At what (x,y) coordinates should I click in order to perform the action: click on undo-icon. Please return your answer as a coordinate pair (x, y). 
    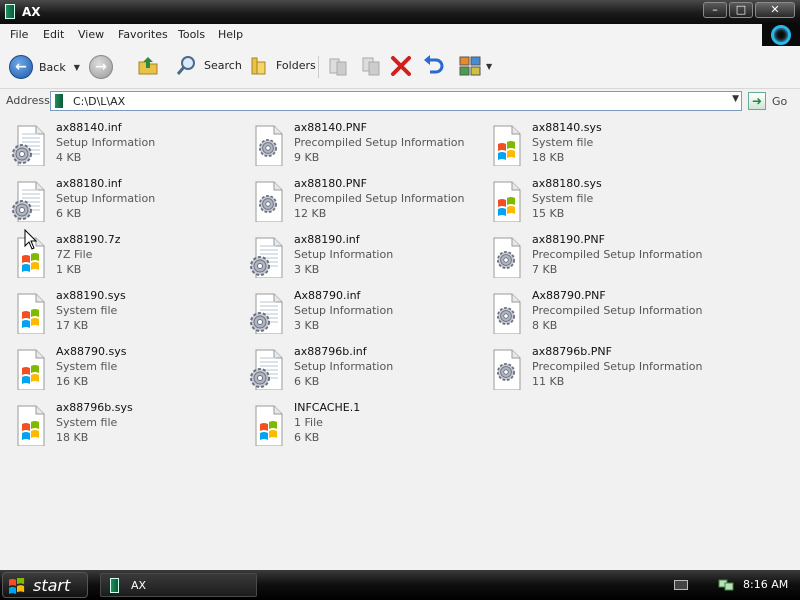
    Looking at the image, I should click on (434, 64).